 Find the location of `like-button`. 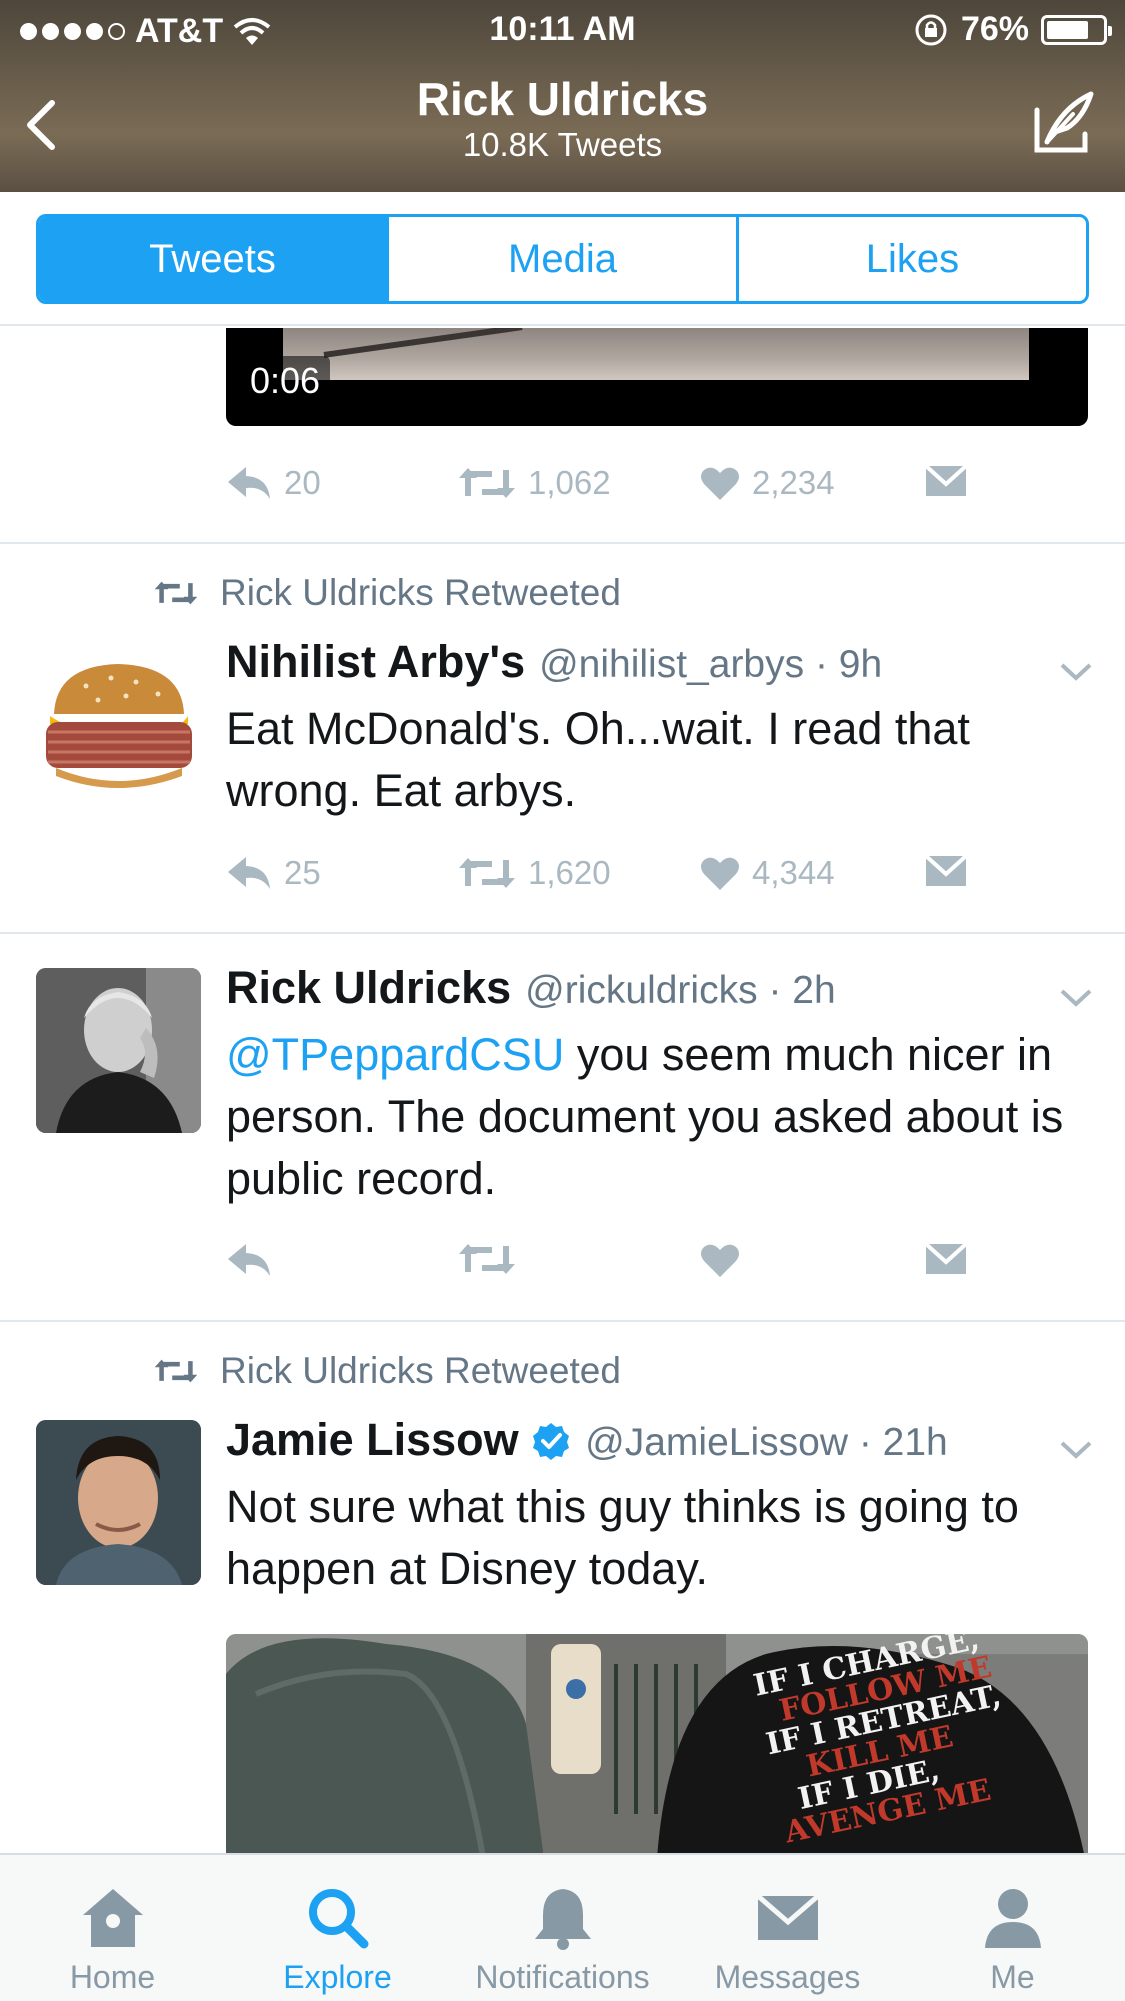

like-button is located at coordinates (720, 1260).